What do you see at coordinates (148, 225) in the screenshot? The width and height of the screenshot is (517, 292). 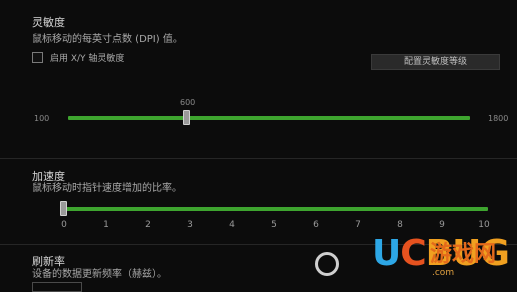 I see `acceleration-tick-label: 2` at bounding box center [148, 225].